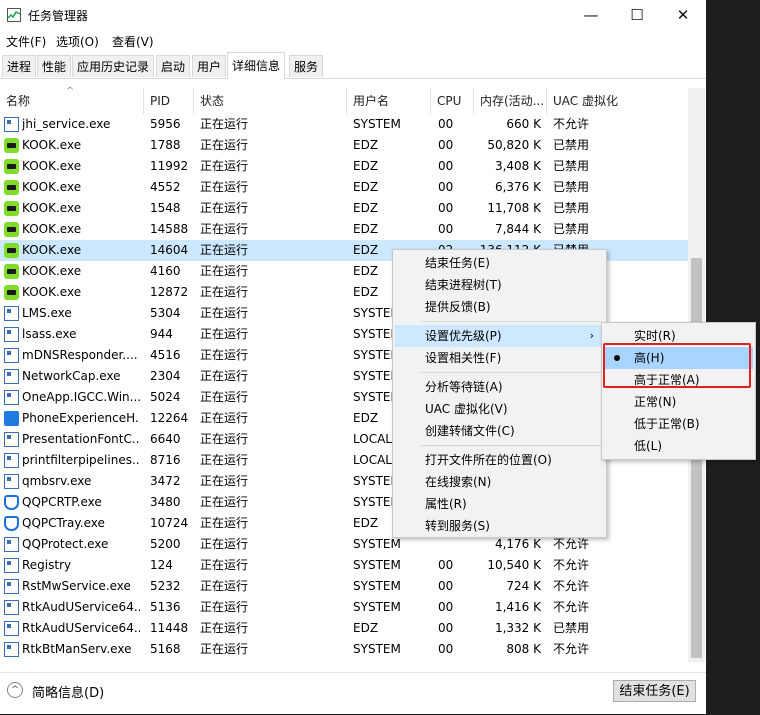 The height and width of the screenshot is (715, 760). What do you see at coordinates (499, 263) in the screenshot?
I see `context-menu-item: 结束任务(E)` at bounding box center [499, 263].